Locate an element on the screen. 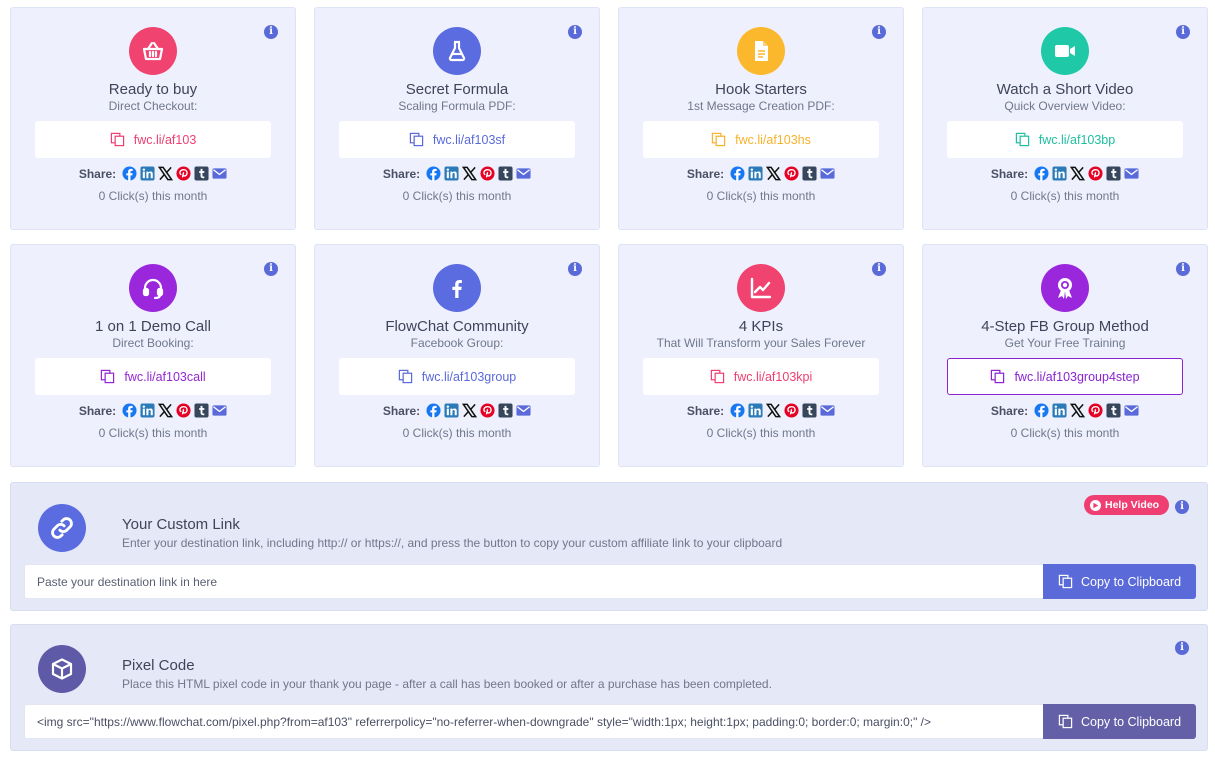 This screenshot has height=761, width=1215. destination-link-input: Paste your destination link in here is located at coordinates (534, 581).